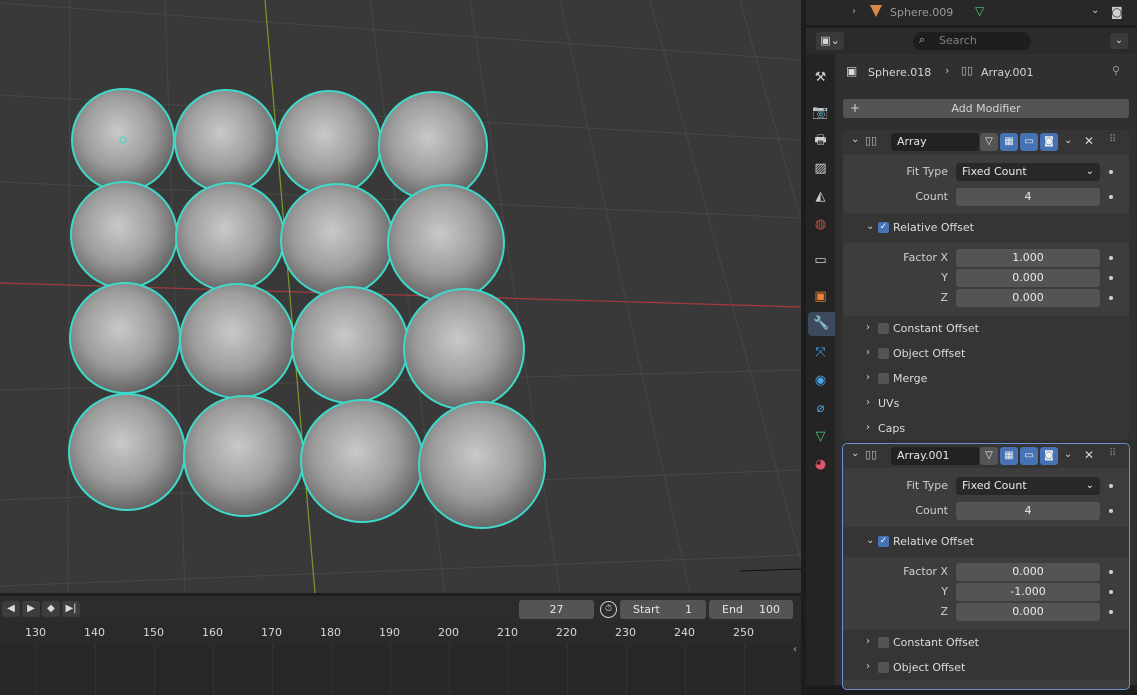 This screenshot has height=695, width=1137. Describe the element at coordinates (751, 609) in the screenshot. I see `end-frame-field: End 100` at that location.